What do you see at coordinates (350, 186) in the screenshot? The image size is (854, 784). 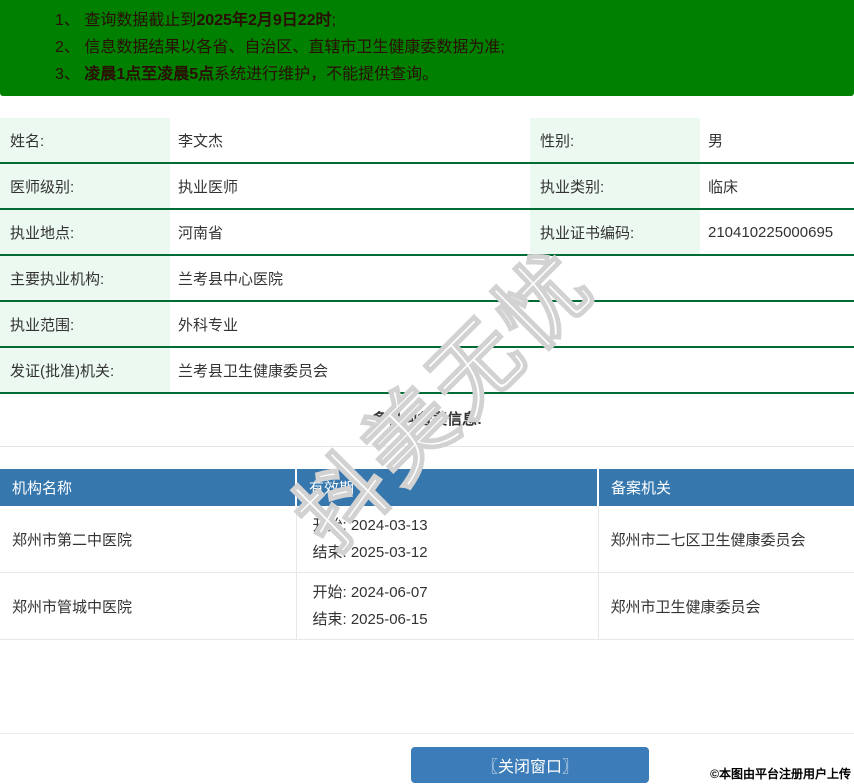 I see `info-value-doctor-level: 执业医师` at bounding box center [350, 186].